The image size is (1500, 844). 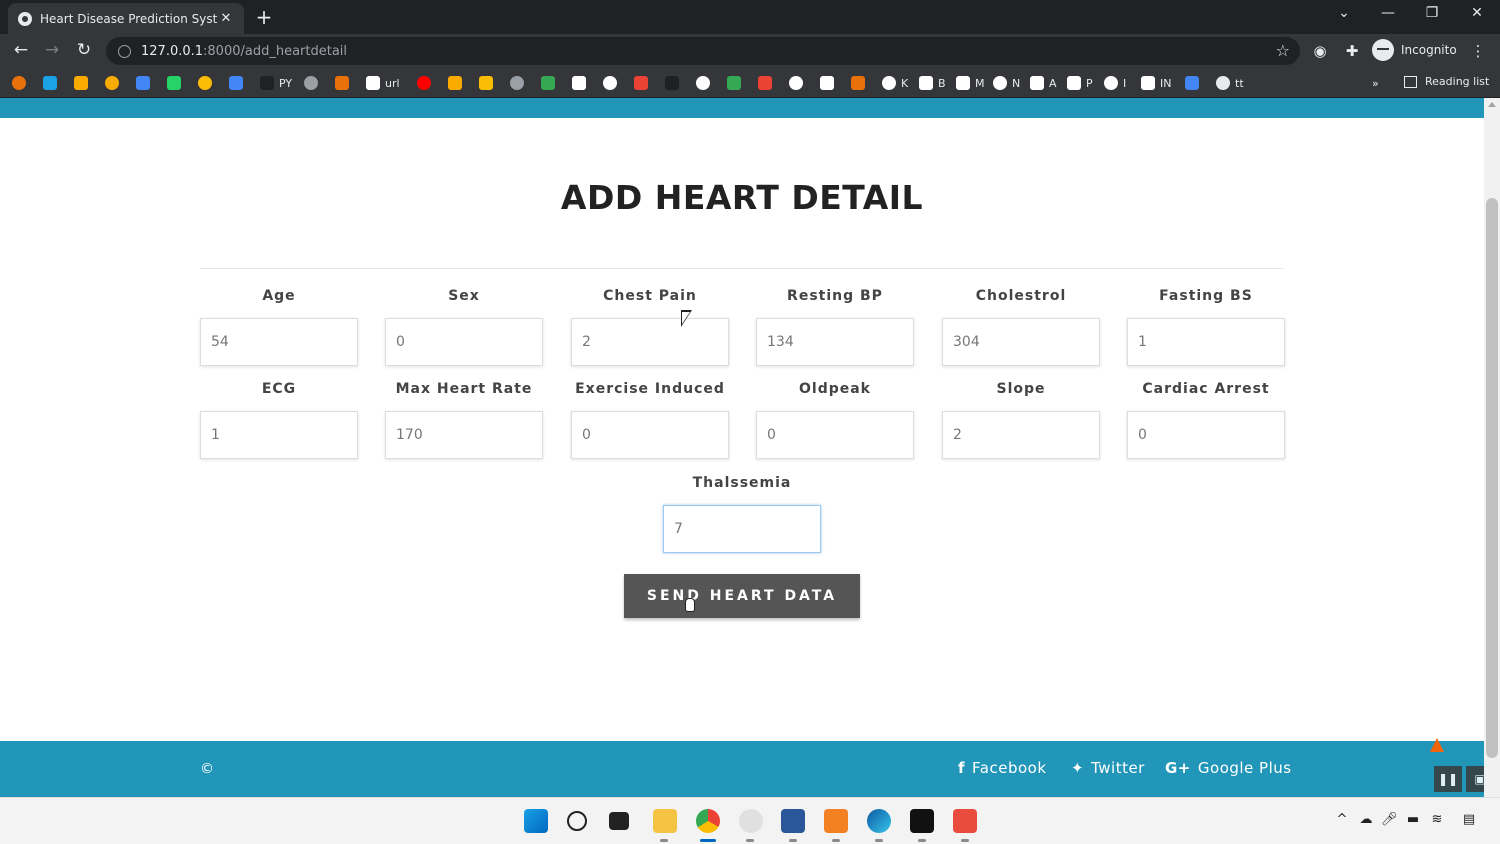 What do you see at coordinates (1344, 13) in the screenshot?
I see `tab-search-icon: ⌄` at bounding box center [1344, 13].